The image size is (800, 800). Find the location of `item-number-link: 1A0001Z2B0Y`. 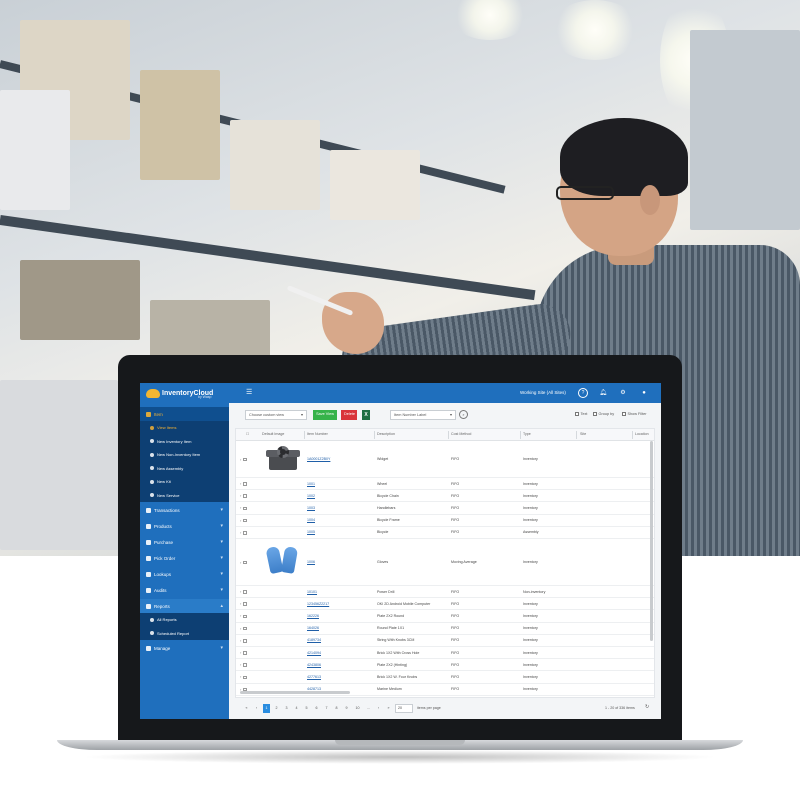

item-number-link: 1A0001Z2B0Y is located at coordinates (318, 459).